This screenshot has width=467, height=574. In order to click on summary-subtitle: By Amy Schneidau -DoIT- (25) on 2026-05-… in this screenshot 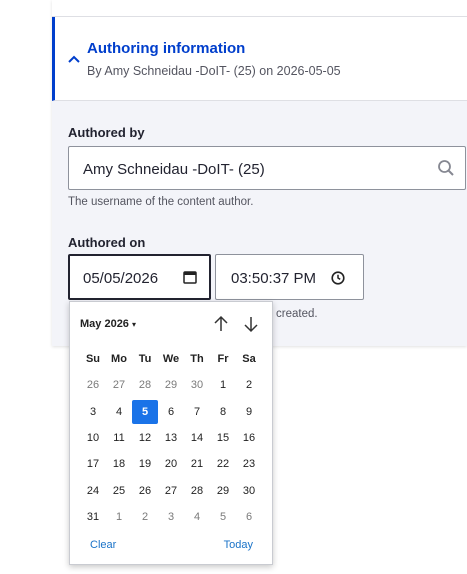, I will do `click(214, 71)`.